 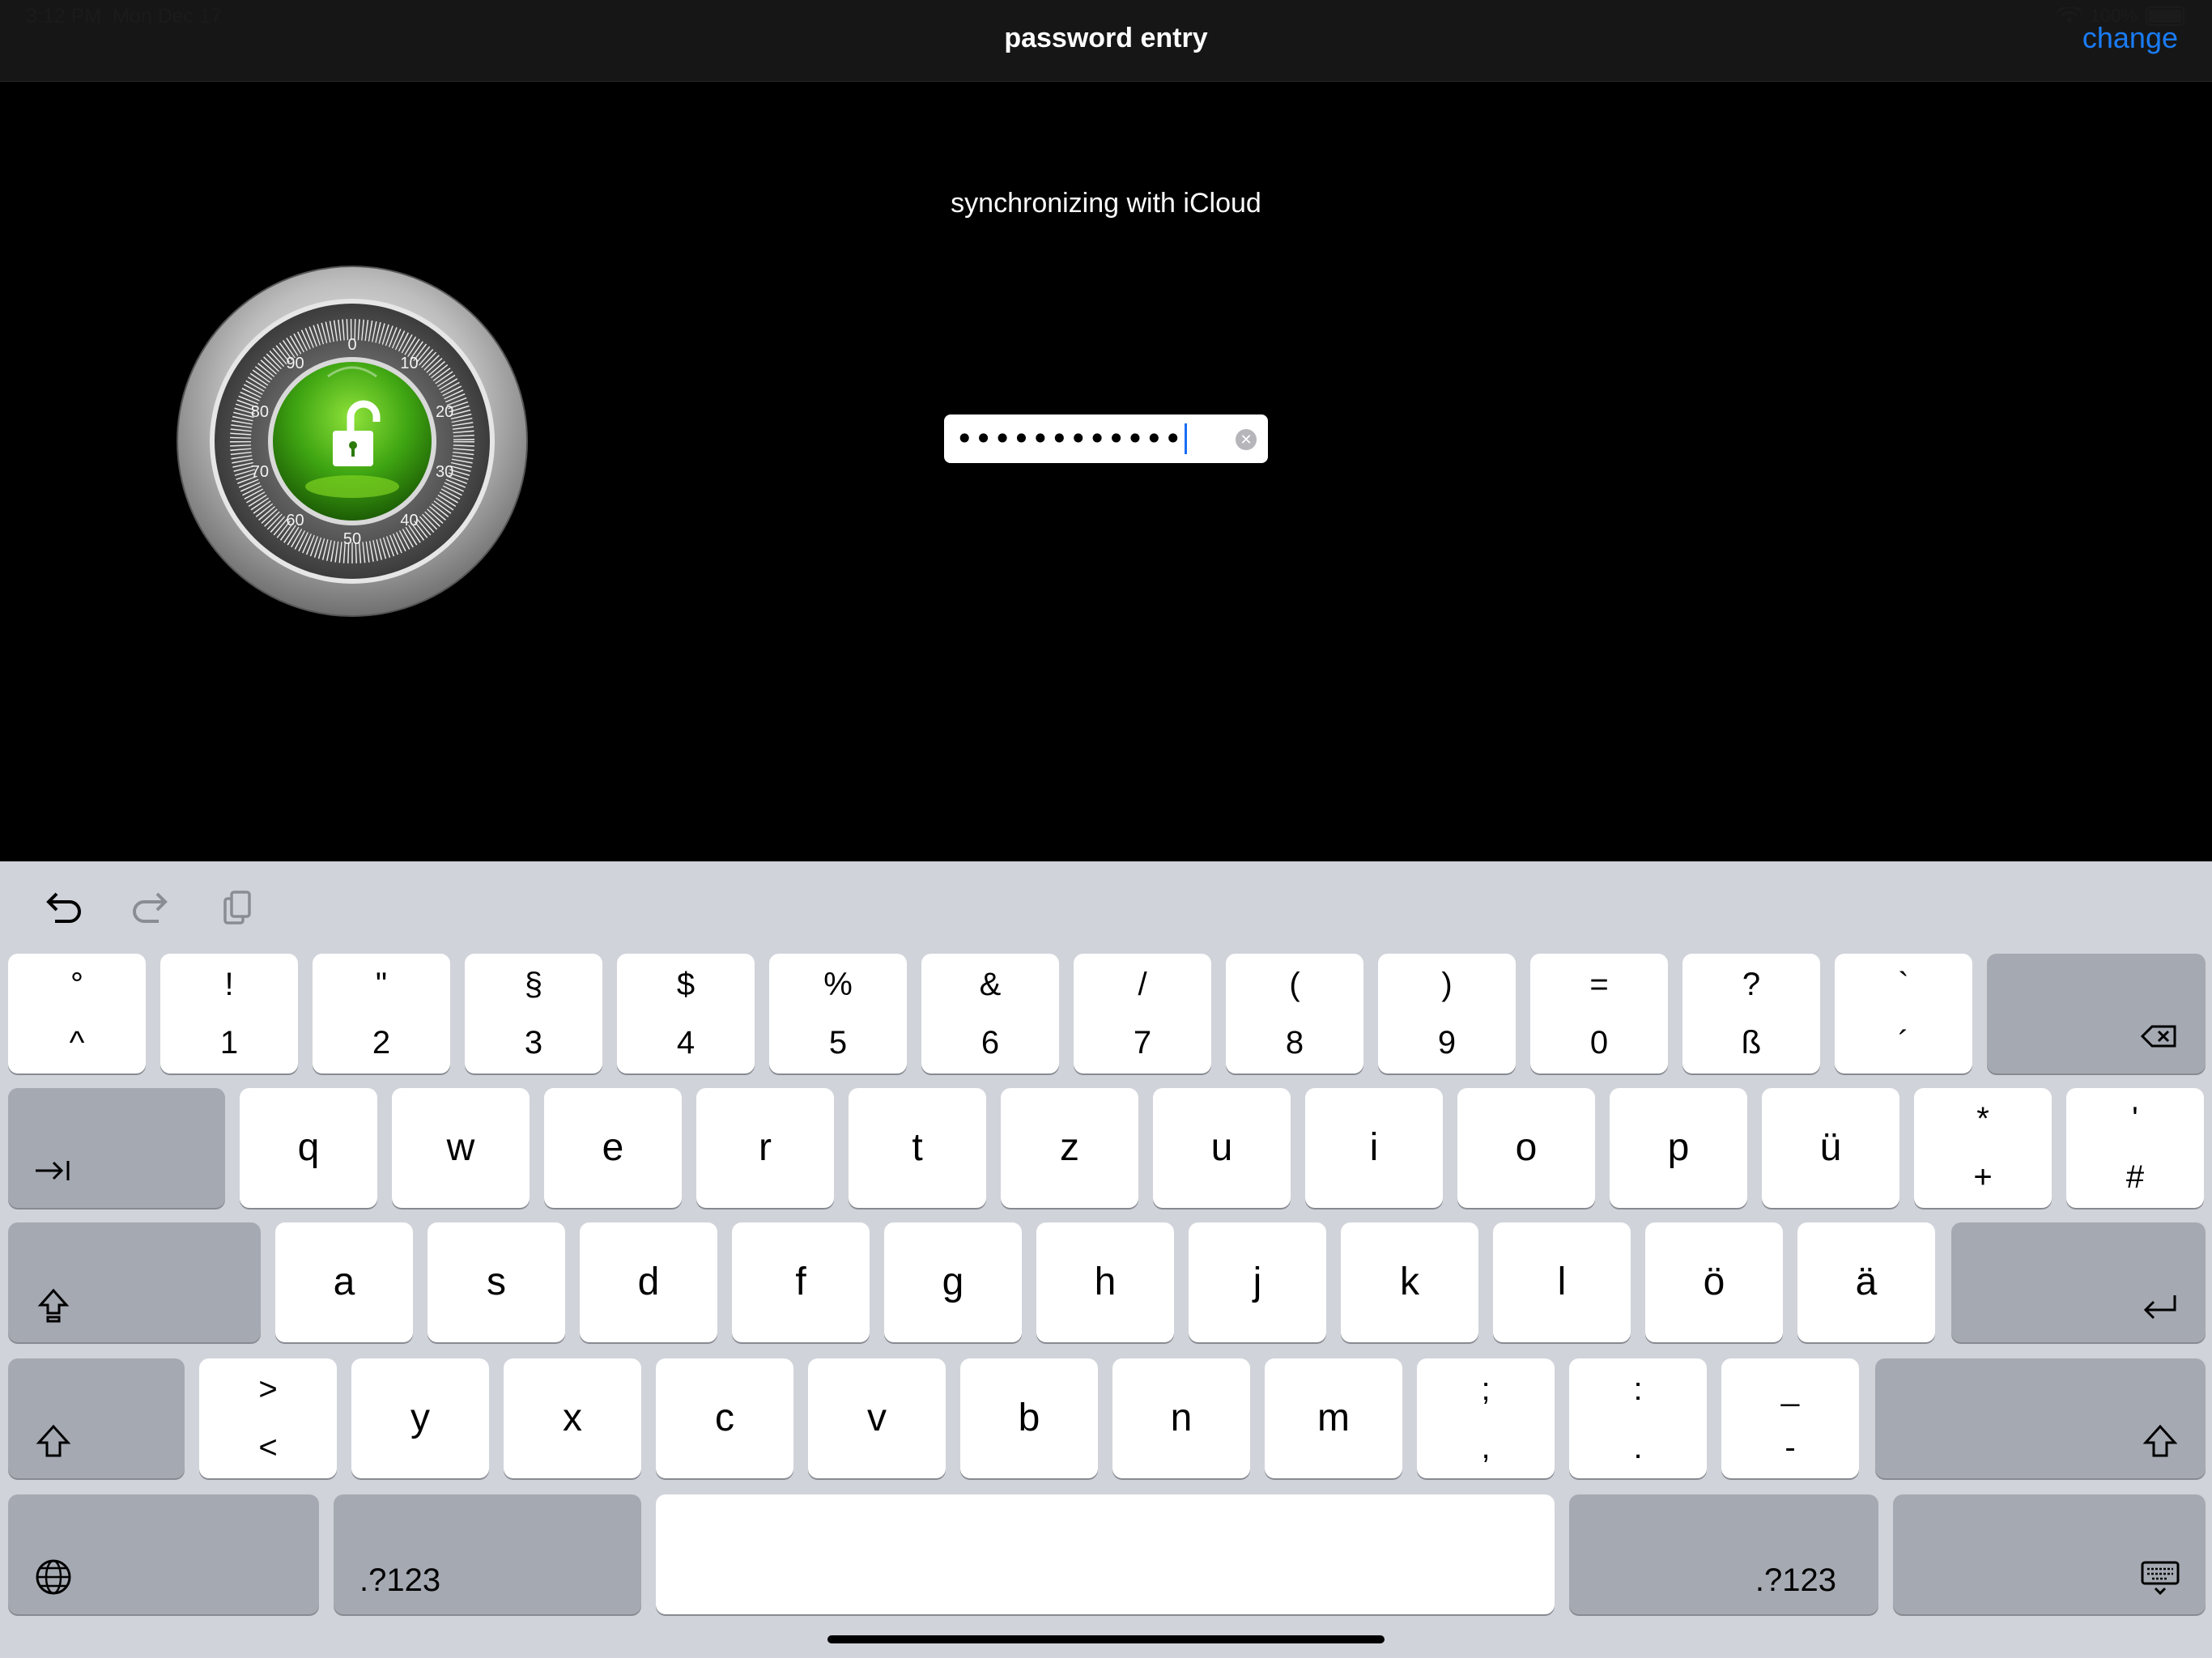 What do you see at coordinates (1106, 1639) in the screenshot?
I see `home-indicator` at bounding box center [1106, 1639].